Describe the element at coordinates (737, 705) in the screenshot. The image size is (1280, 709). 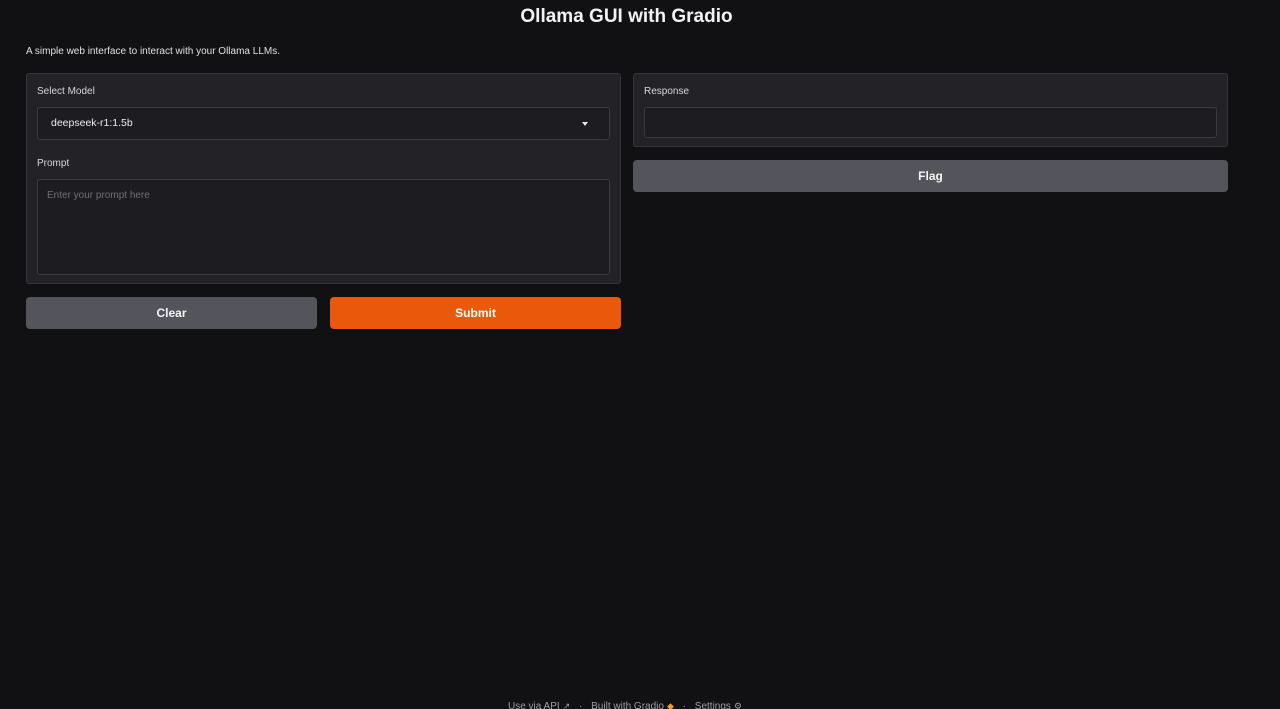
I see `gear-icon: ⚙` at that location.